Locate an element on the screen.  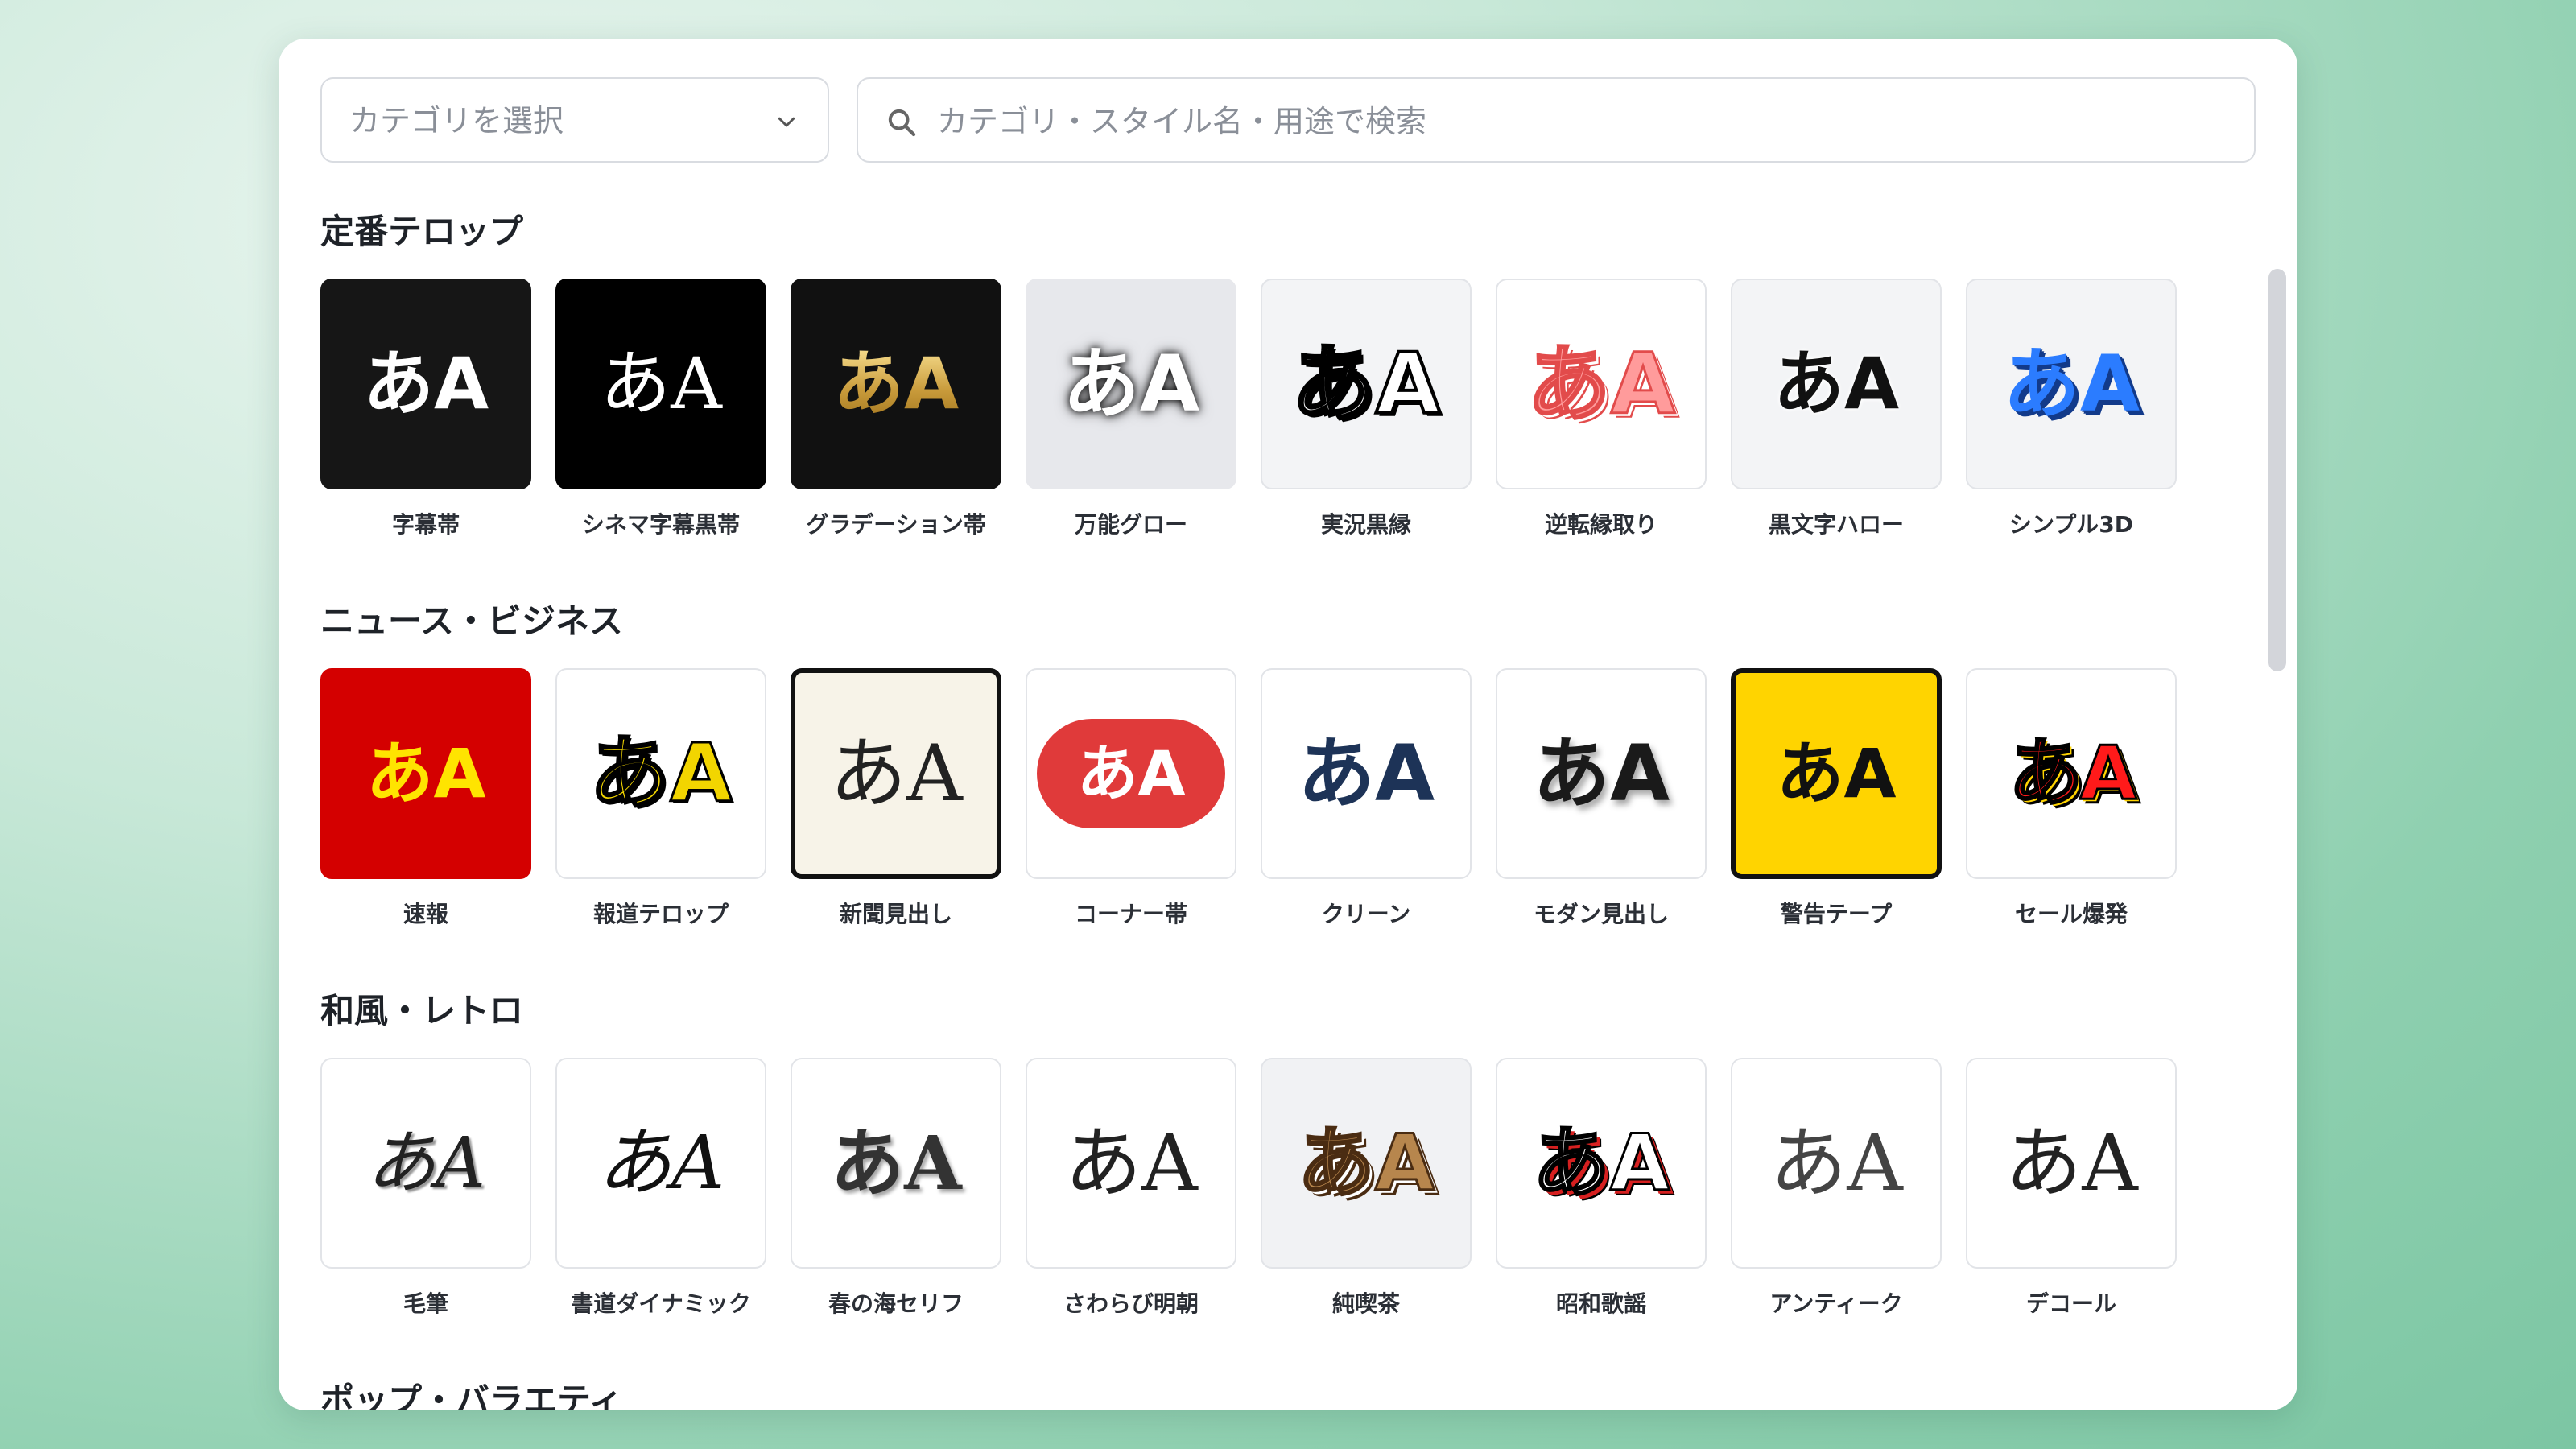
style-card-decor: あA デコール is located at coordinates (2071, 1188).